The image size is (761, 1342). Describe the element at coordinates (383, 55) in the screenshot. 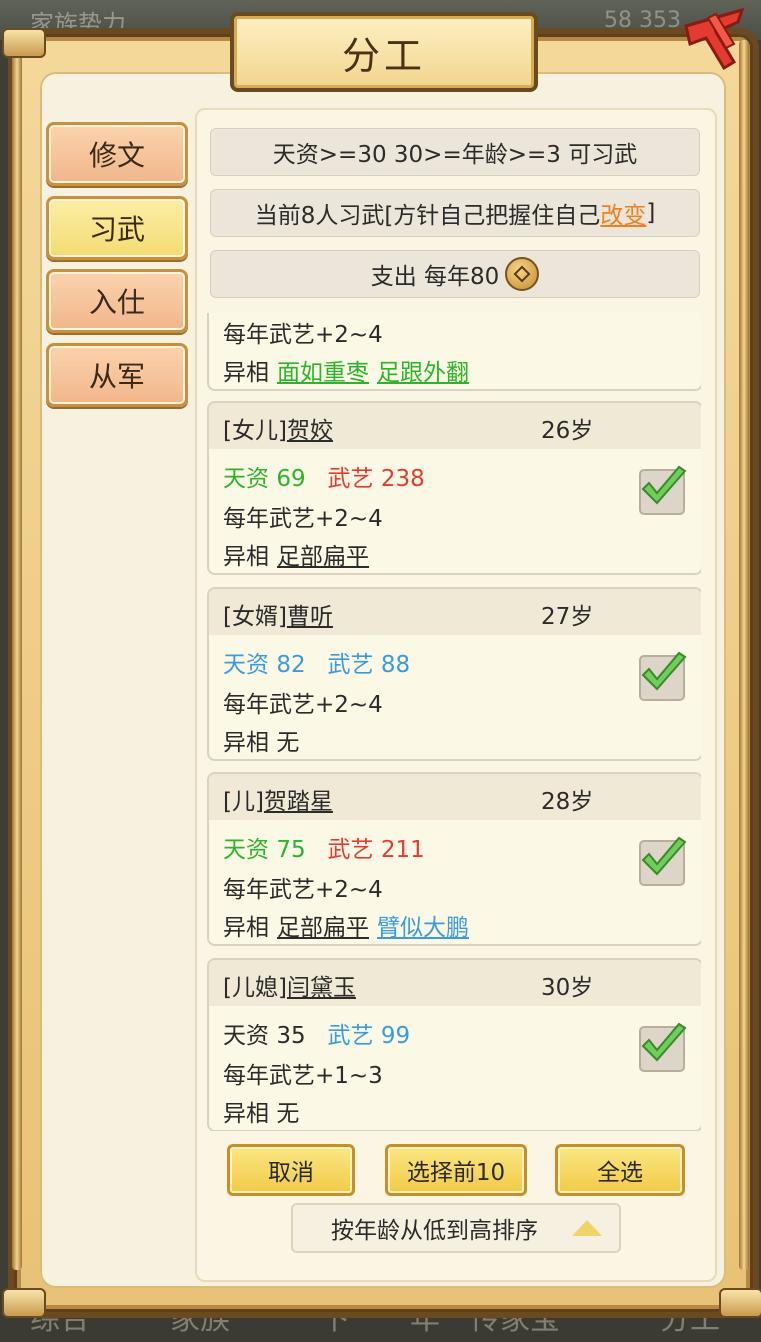

I see `dialog-title: 分工` at that location.